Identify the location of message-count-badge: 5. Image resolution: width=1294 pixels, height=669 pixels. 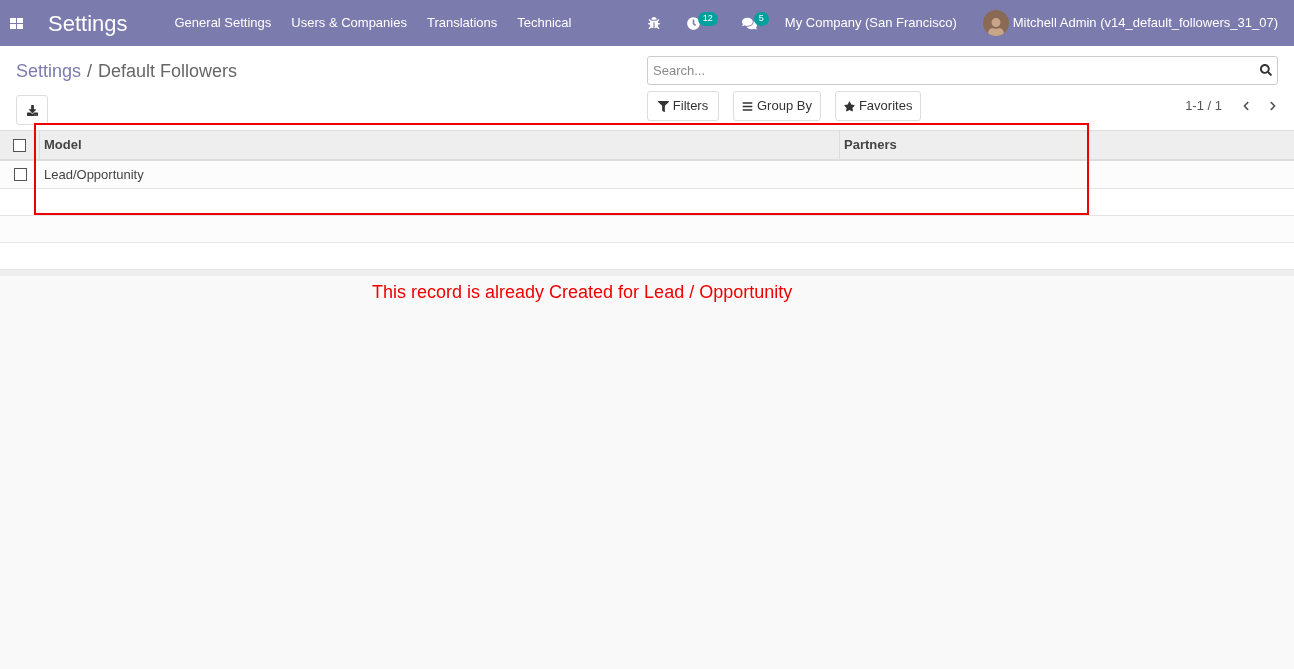
(761, 19).